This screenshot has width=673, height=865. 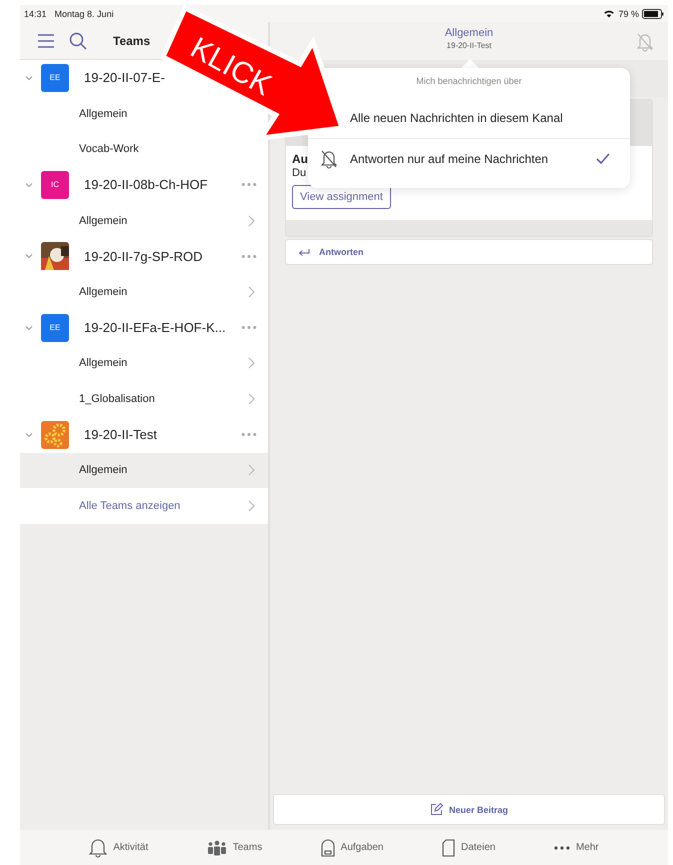 I want to click on status-date: Montag 8. Juni, so click(x=84, y=13).